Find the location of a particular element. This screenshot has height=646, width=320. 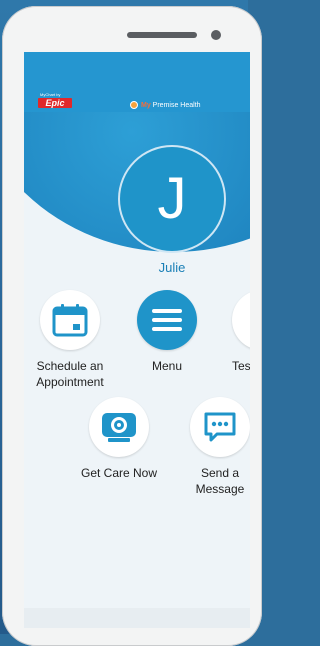

brand-my: My is located at coordinates (146, 105).